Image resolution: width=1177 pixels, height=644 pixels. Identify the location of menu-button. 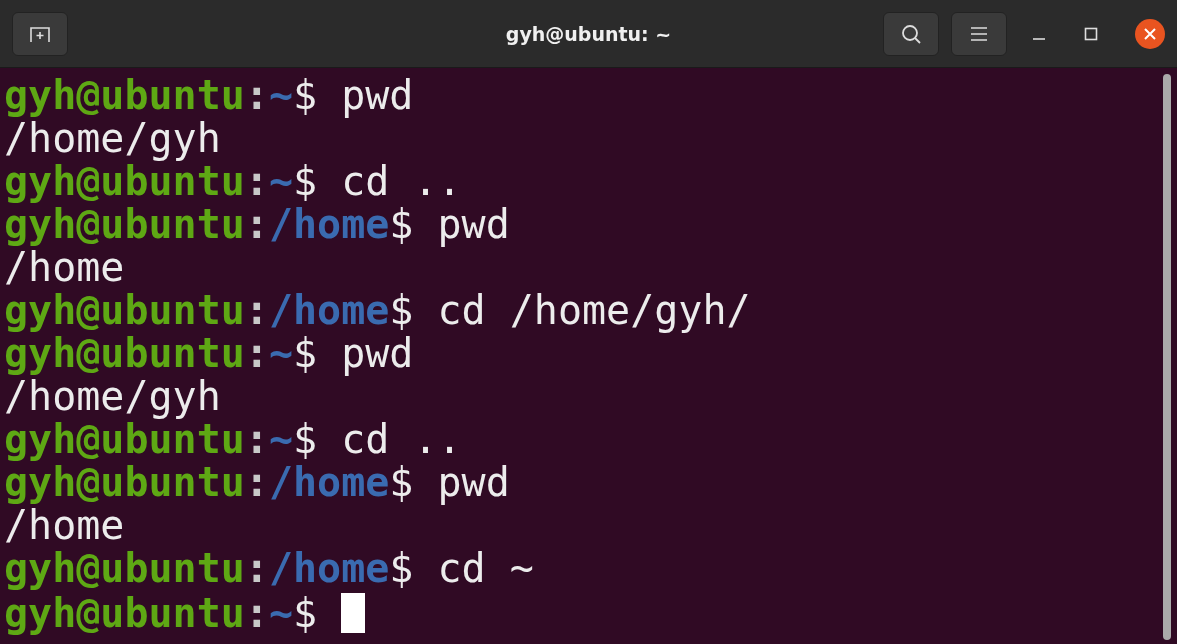
(979, 33).